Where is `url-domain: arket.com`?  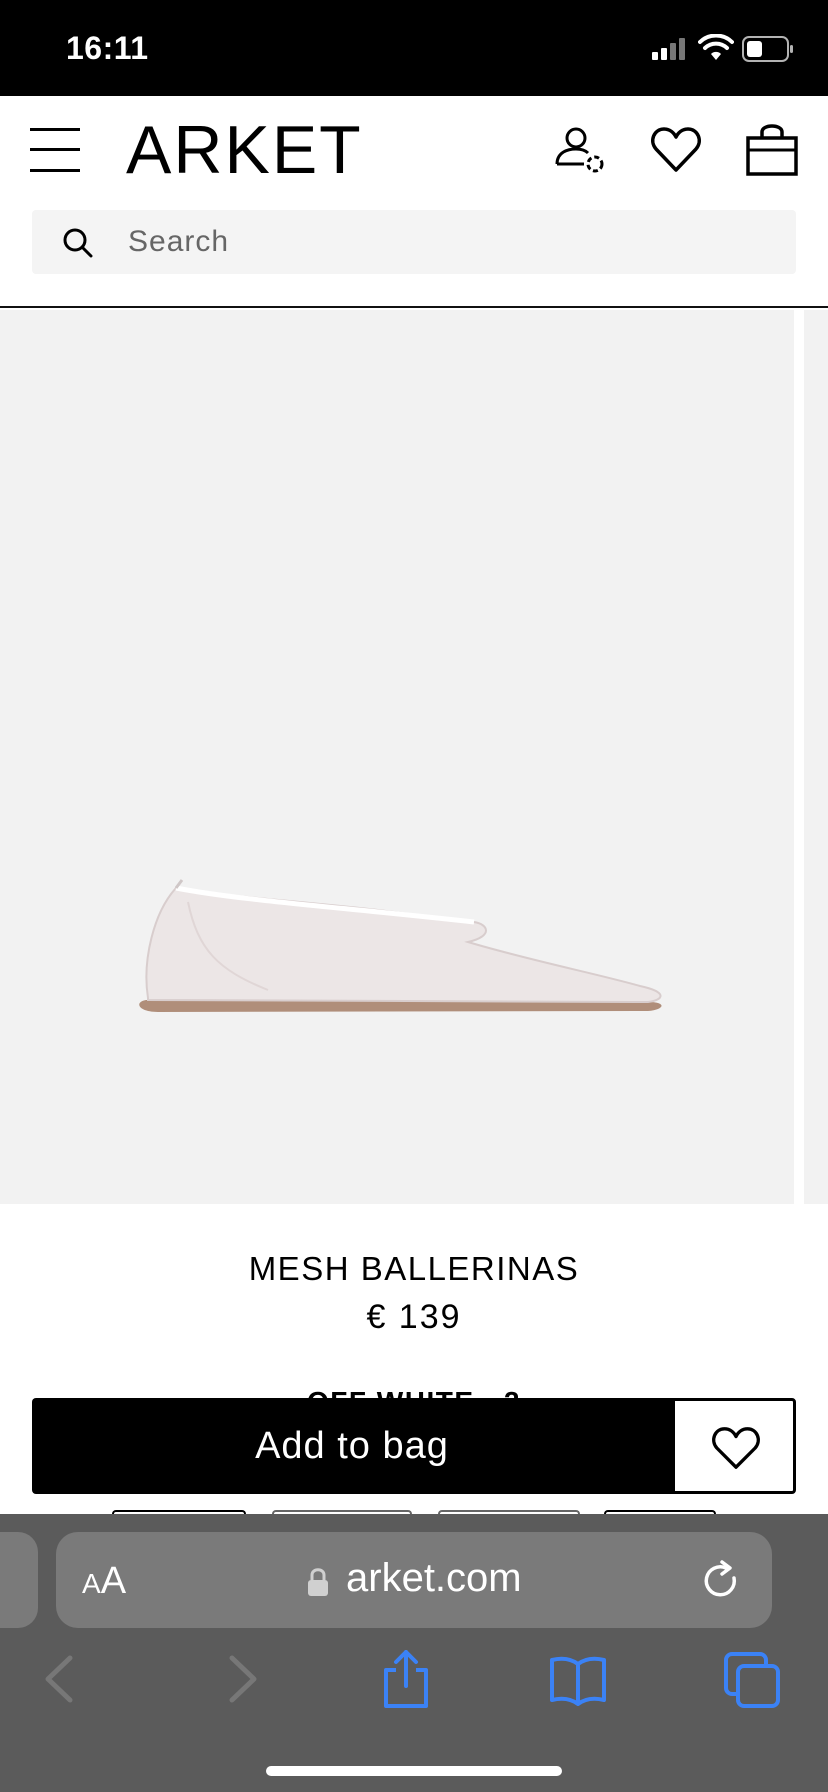 url-domain: arket.com is located at coordinates (434, 1578).